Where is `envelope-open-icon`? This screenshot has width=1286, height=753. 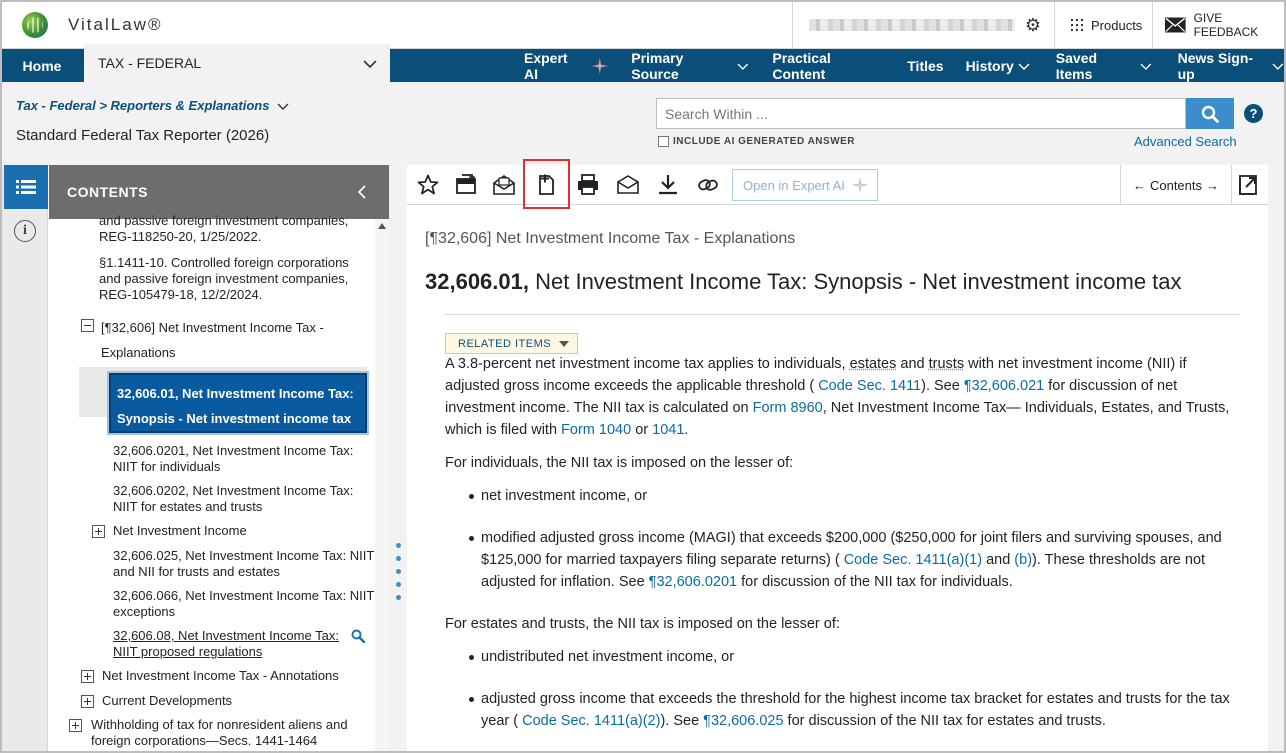 envelope-open-icon is located at coordinates (504, 185).